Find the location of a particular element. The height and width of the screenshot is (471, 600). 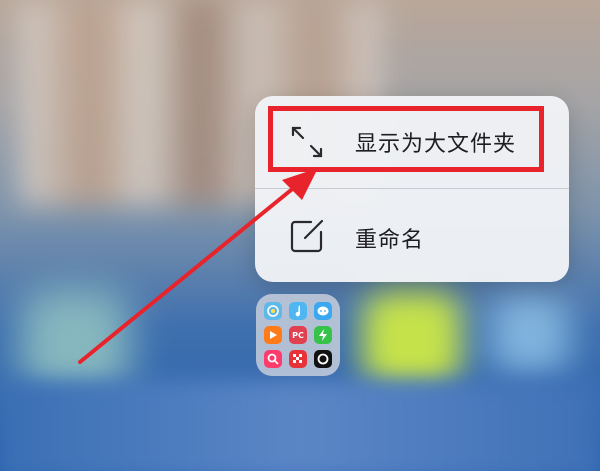

pc-app-label: PC is located at coordinates (298, 335).